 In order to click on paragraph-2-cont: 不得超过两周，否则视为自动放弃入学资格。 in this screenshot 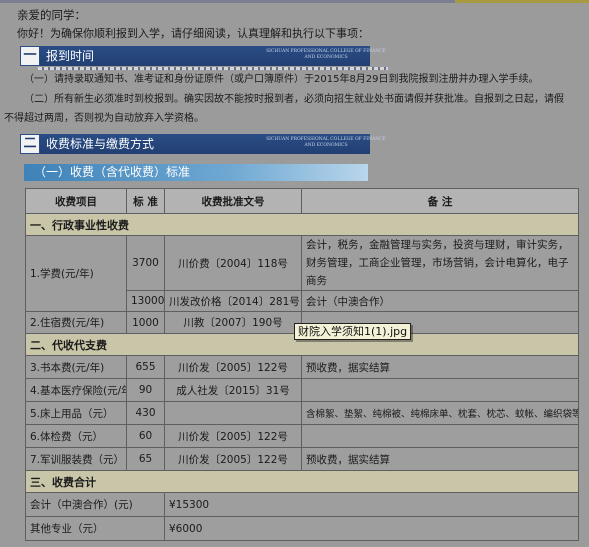, I will do `click(104, 118)`.